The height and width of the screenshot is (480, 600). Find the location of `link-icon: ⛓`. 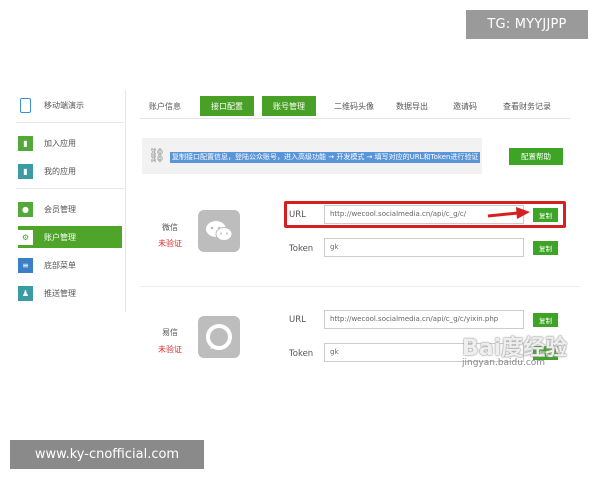

link-icon: ⛓ is located at coordinates (157, 156).